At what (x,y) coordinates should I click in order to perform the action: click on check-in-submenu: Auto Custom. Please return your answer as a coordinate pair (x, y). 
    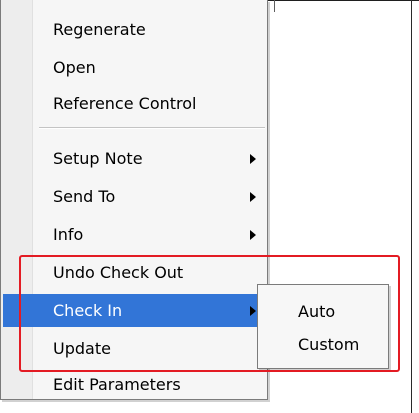
    Looking at the image, I should click on (323, 326).